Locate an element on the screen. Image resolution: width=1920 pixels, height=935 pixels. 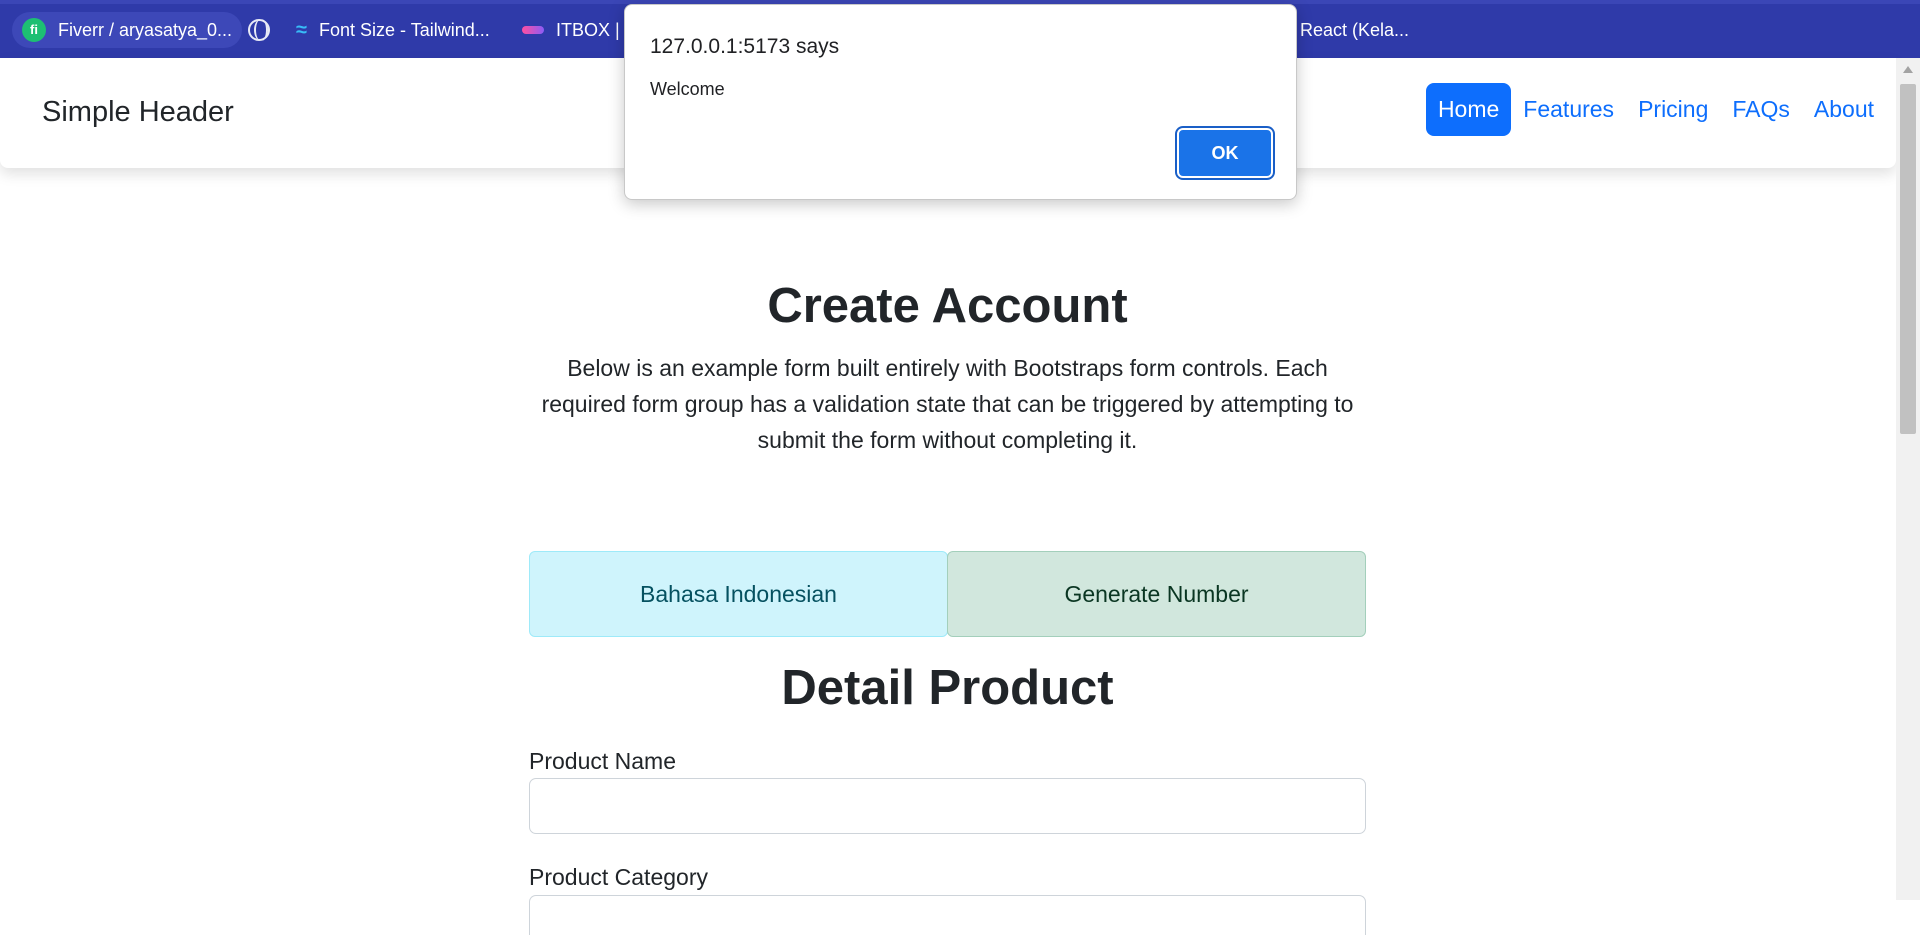
product-name-label: Product Name is located at coordinates (603, 761).